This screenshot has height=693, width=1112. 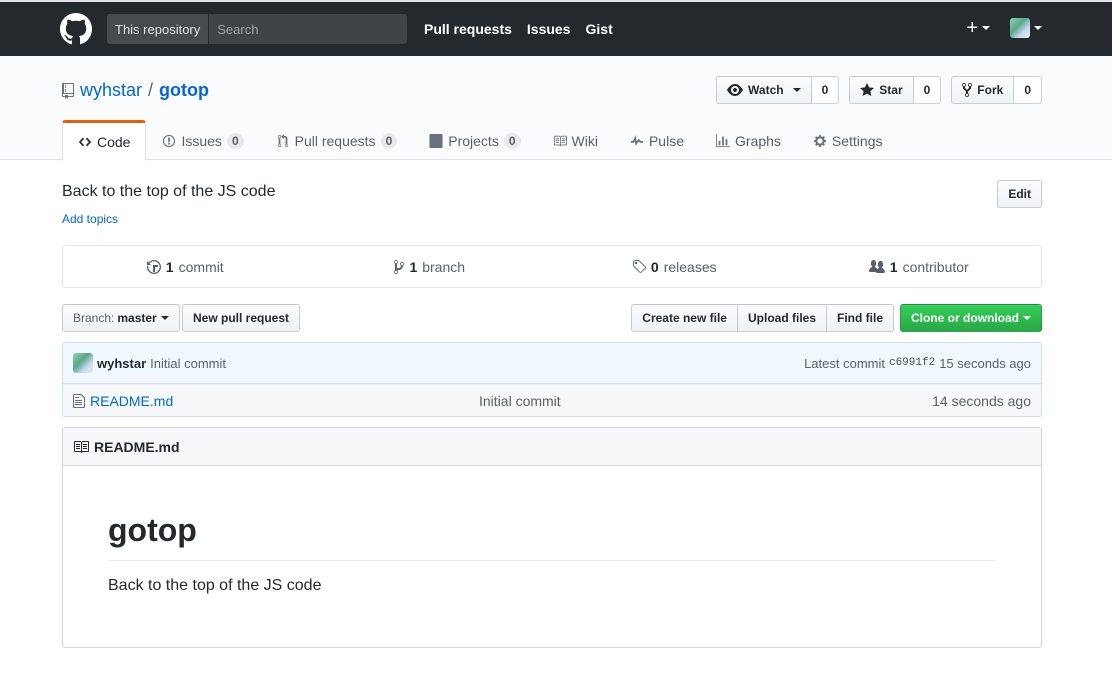 What do you see at coordinates (389, 141) in the screenshot?
I see `pull-requests-counter: 0` at bounding box center [389, 141].